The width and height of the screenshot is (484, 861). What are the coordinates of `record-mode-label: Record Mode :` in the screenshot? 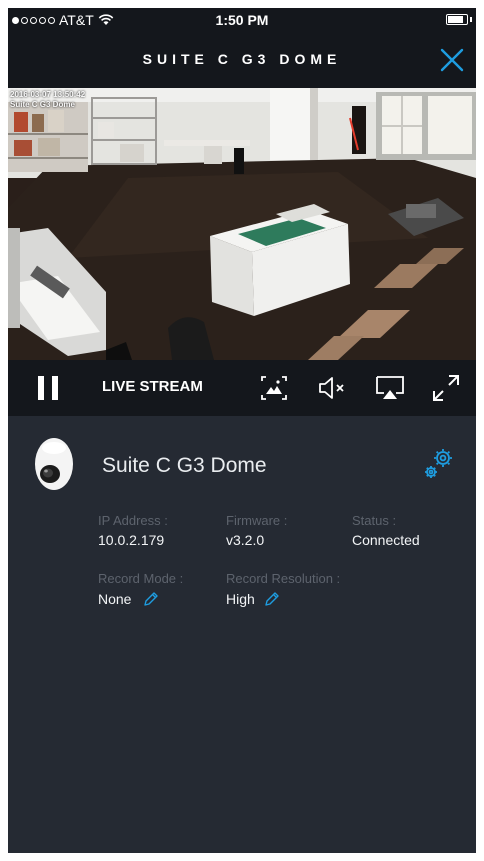 It's located at (141, 578).